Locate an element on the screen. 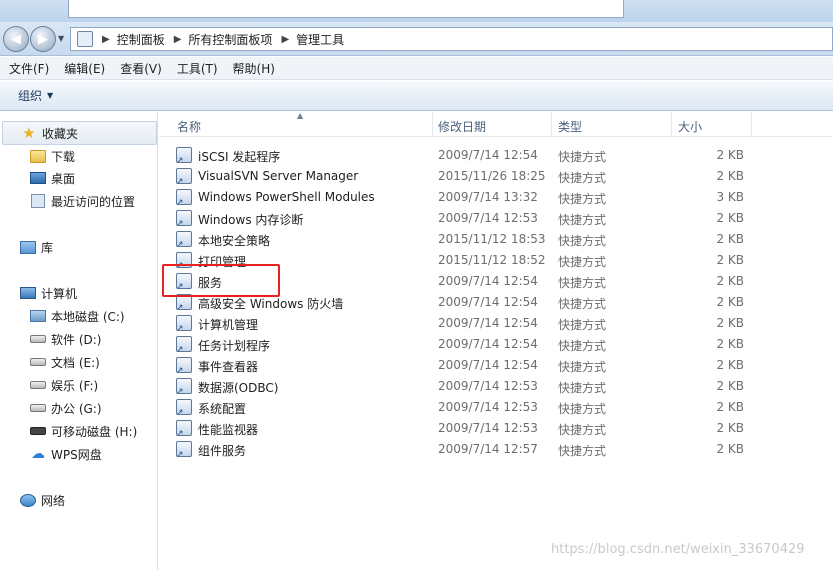  nav-drive-h: 可移动磁盘 (H:) is located at coordinates (83, 431).